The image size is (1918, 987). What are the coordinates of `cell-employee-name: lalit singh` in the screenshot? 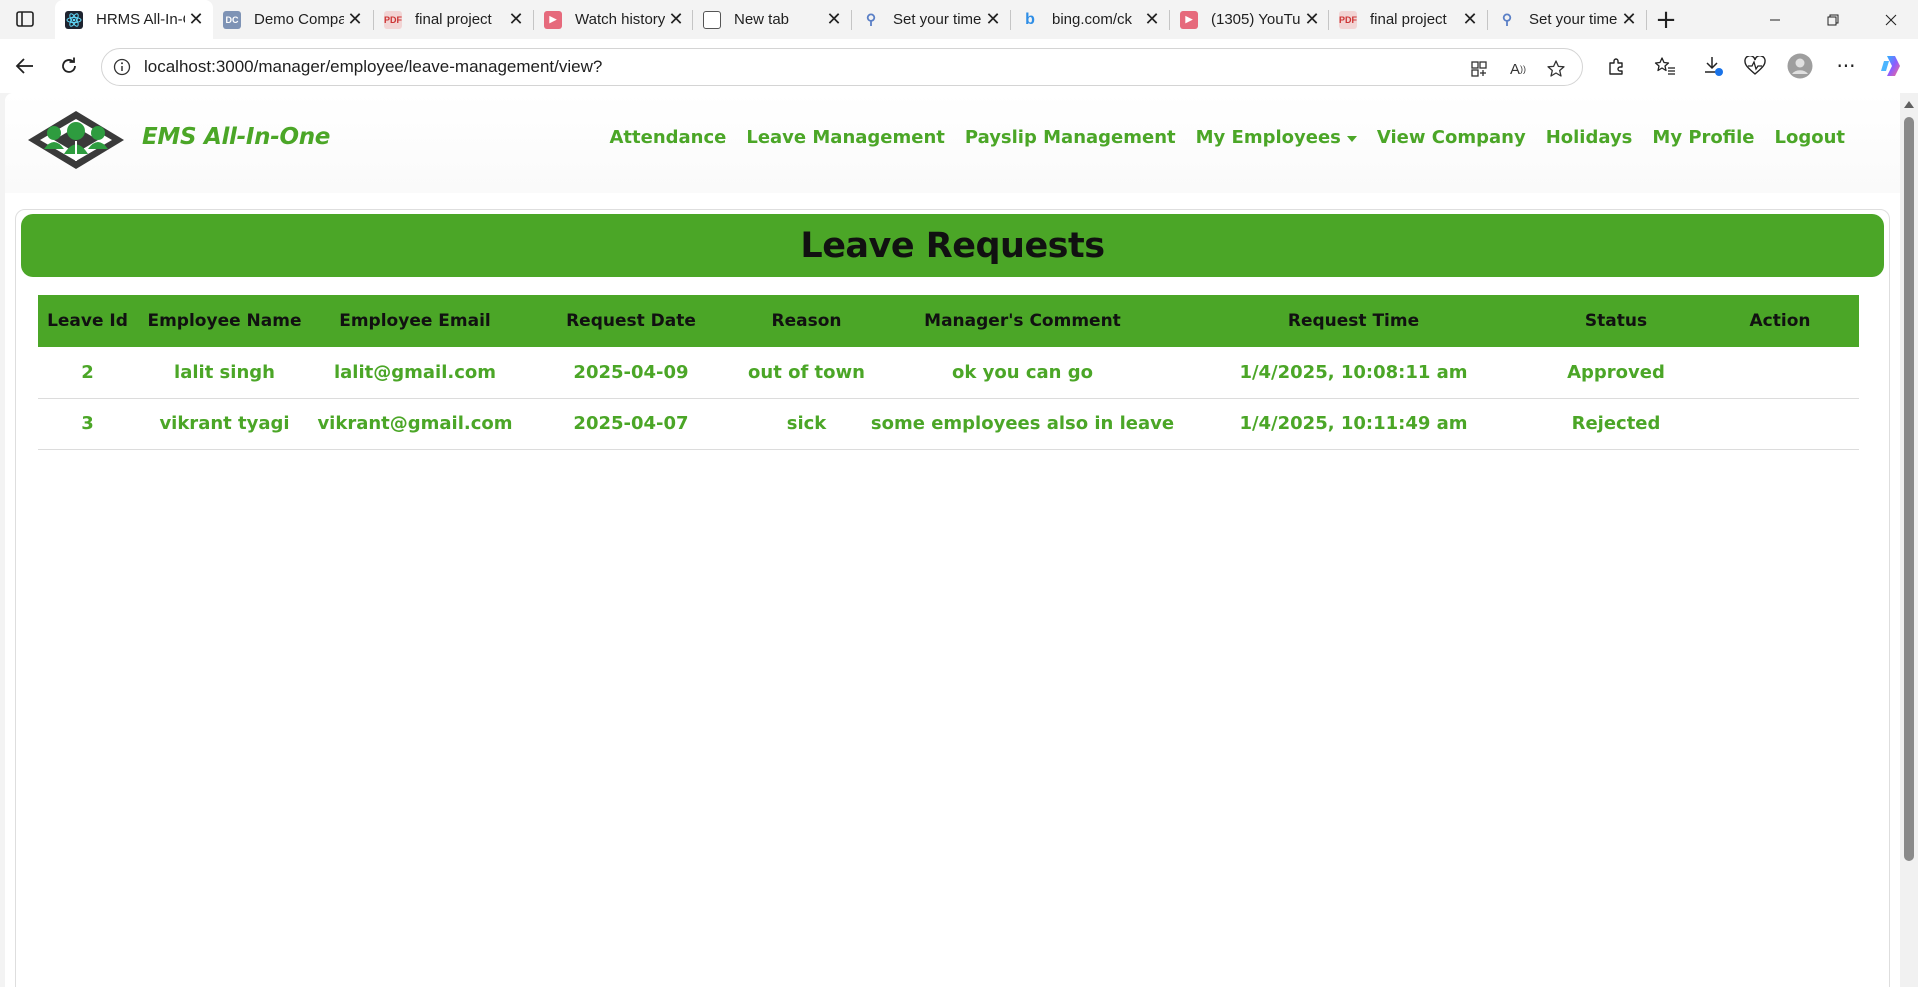 It's located at (224, 373).